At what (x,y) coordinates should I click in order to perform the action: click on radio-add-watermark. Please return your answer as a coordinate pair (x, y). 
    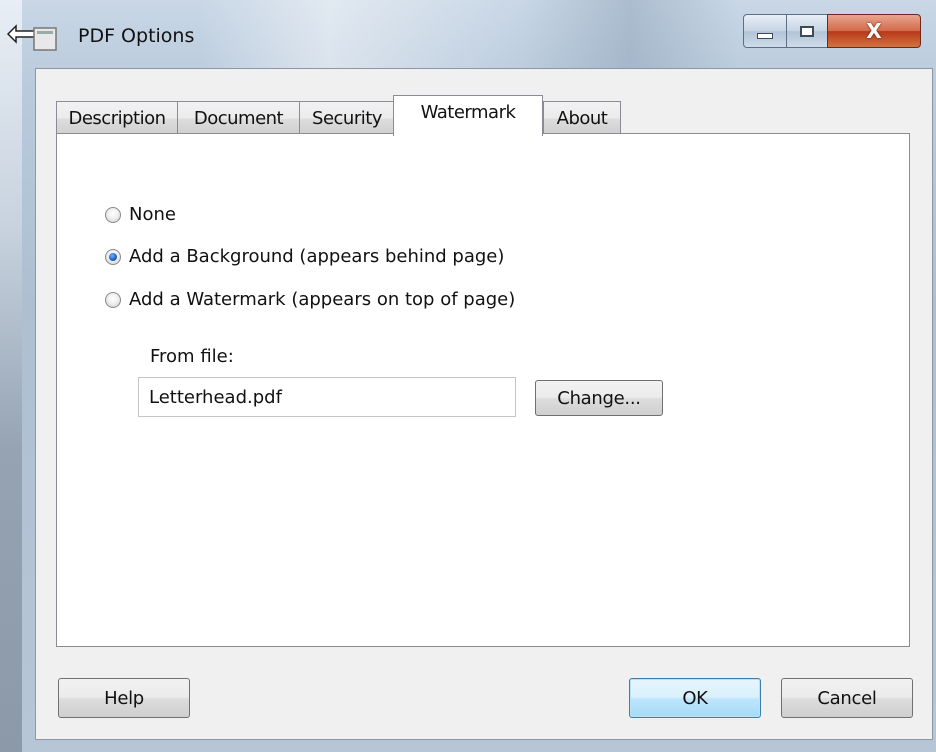
    Looking at the image, I should click on (113, 299).